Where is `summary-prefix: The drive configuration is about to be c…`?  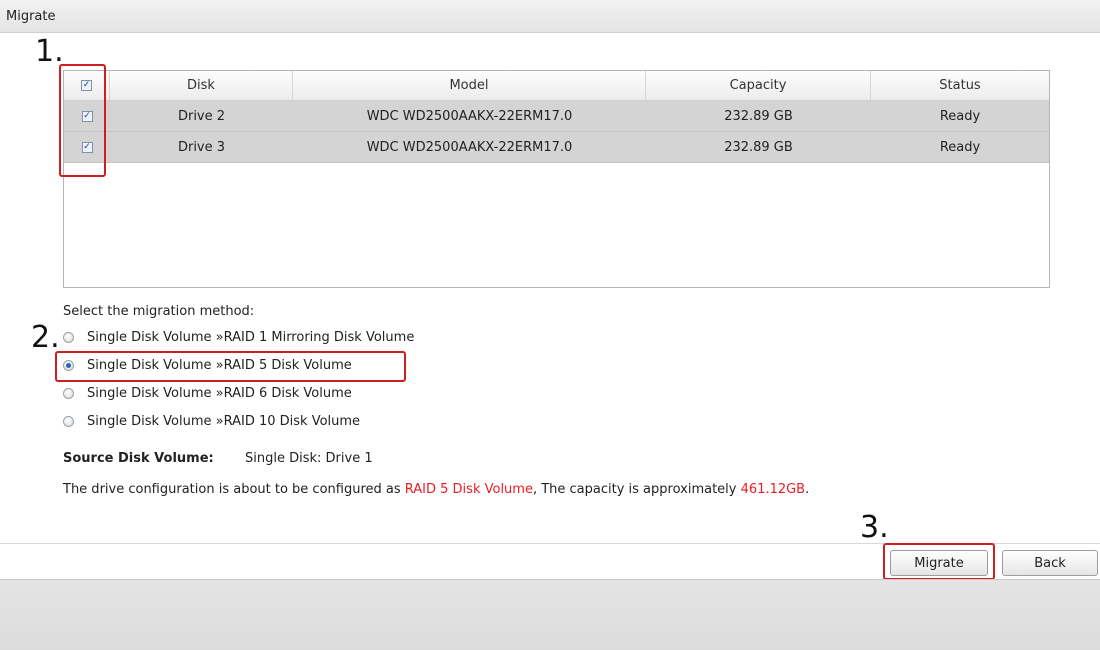 summary-prefix: The drive configuration is about to be c… is located at coordinates (234, 489).